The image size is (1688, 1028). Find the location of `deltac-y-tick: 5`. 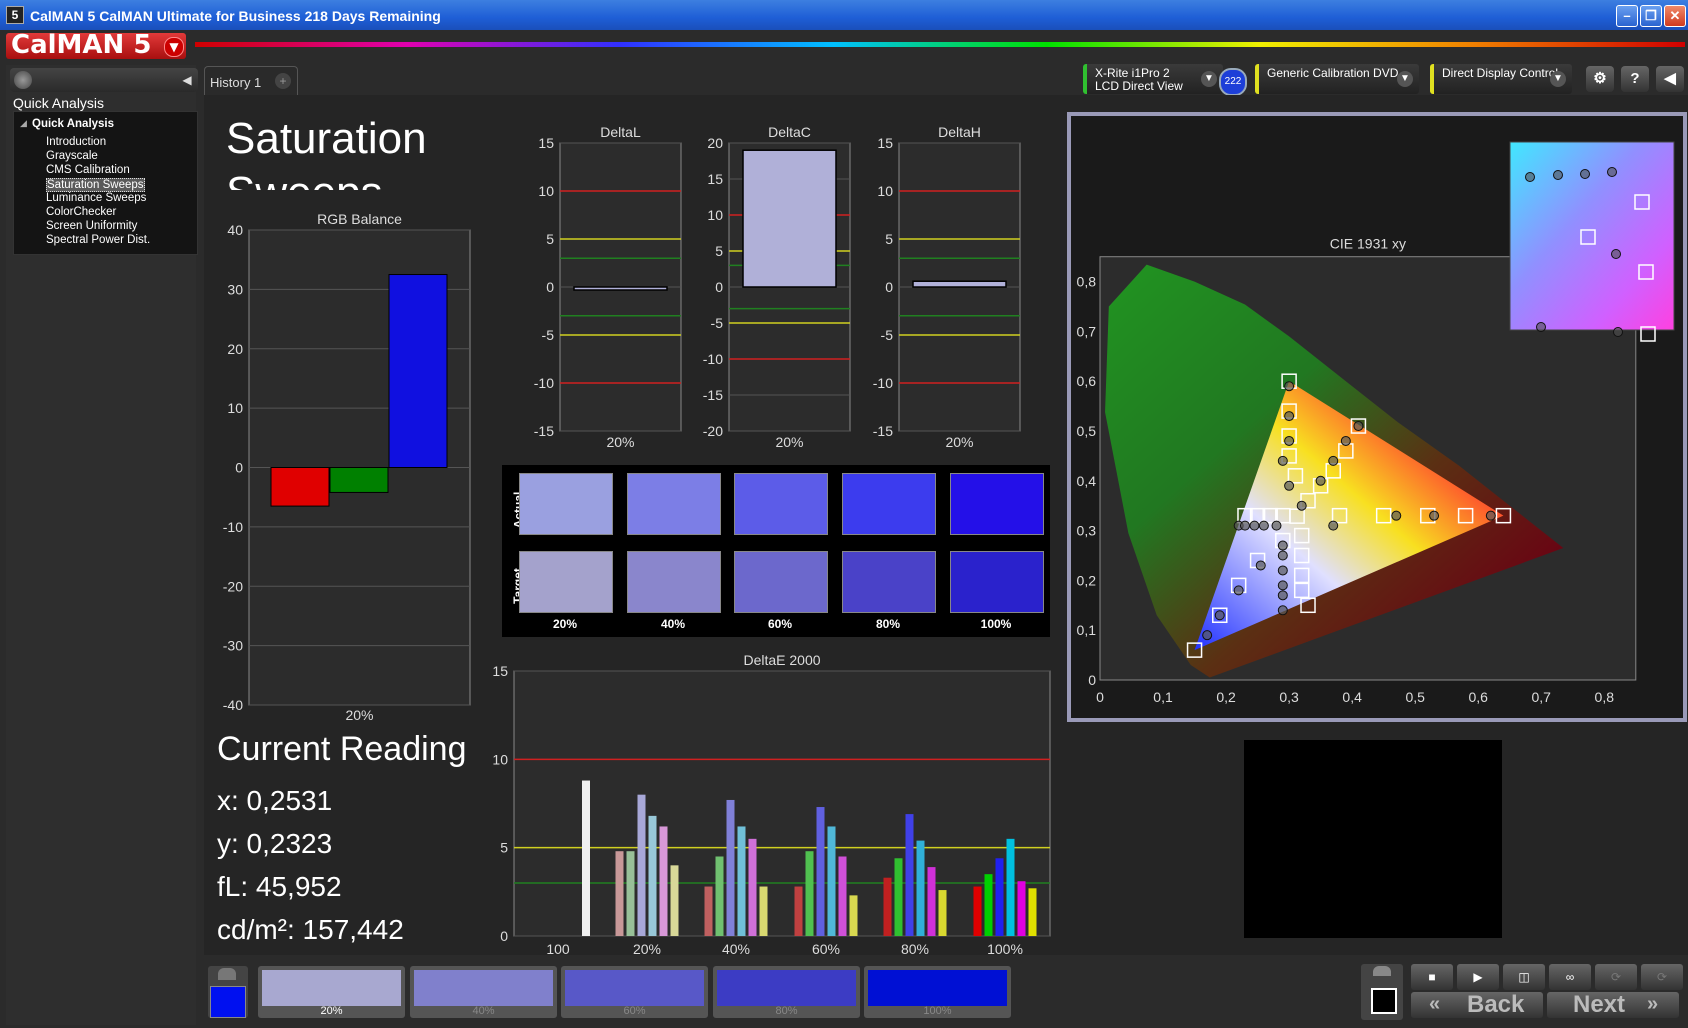

deltac-y-tick: 5 is located at coordinates (719, 251).